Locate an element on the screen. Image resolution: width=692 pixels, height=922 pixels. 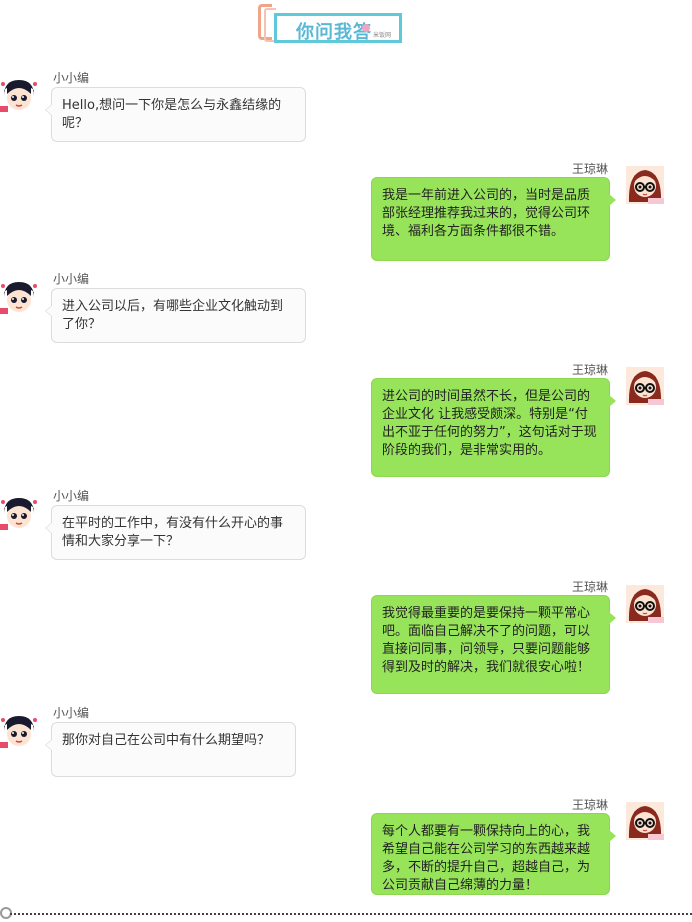
message-bubble-left: Hello,想问一下你是怎么与永鑫结缘的呢？ is located at coordinates (175, 114).